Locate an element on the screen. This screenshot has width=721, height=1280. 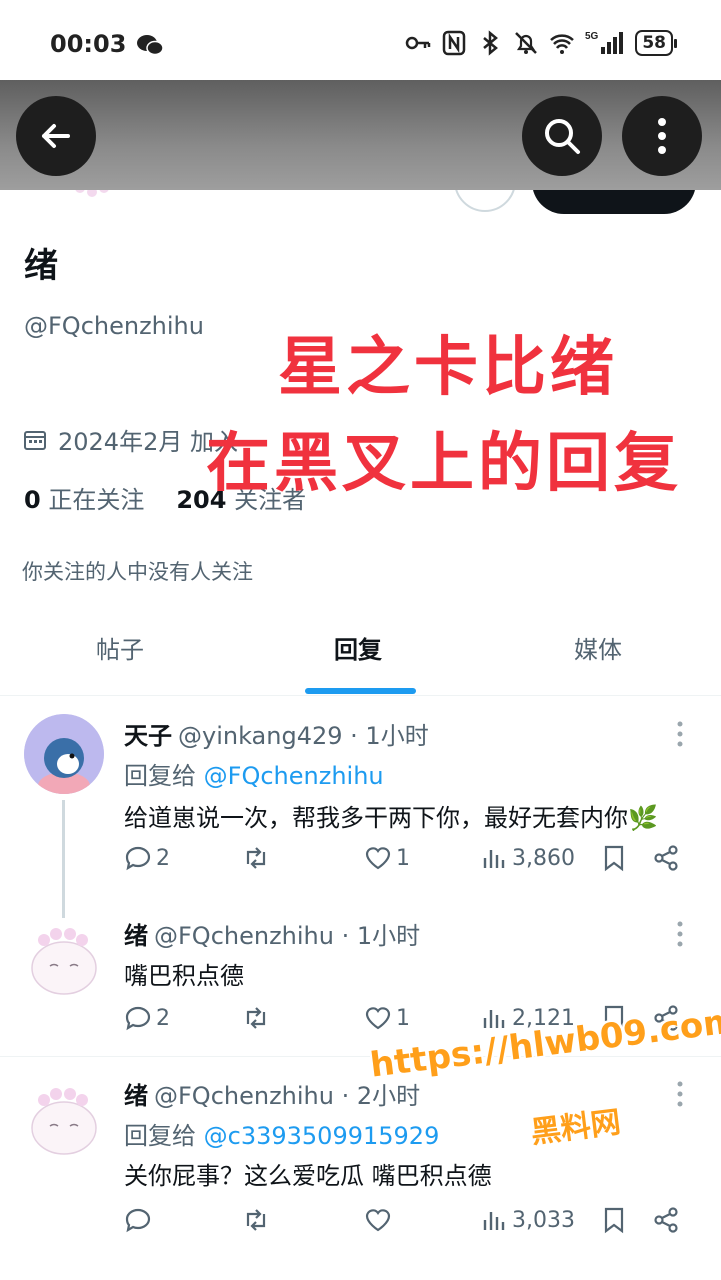
status-time: 00:03 is located at coordinates (88, 44).